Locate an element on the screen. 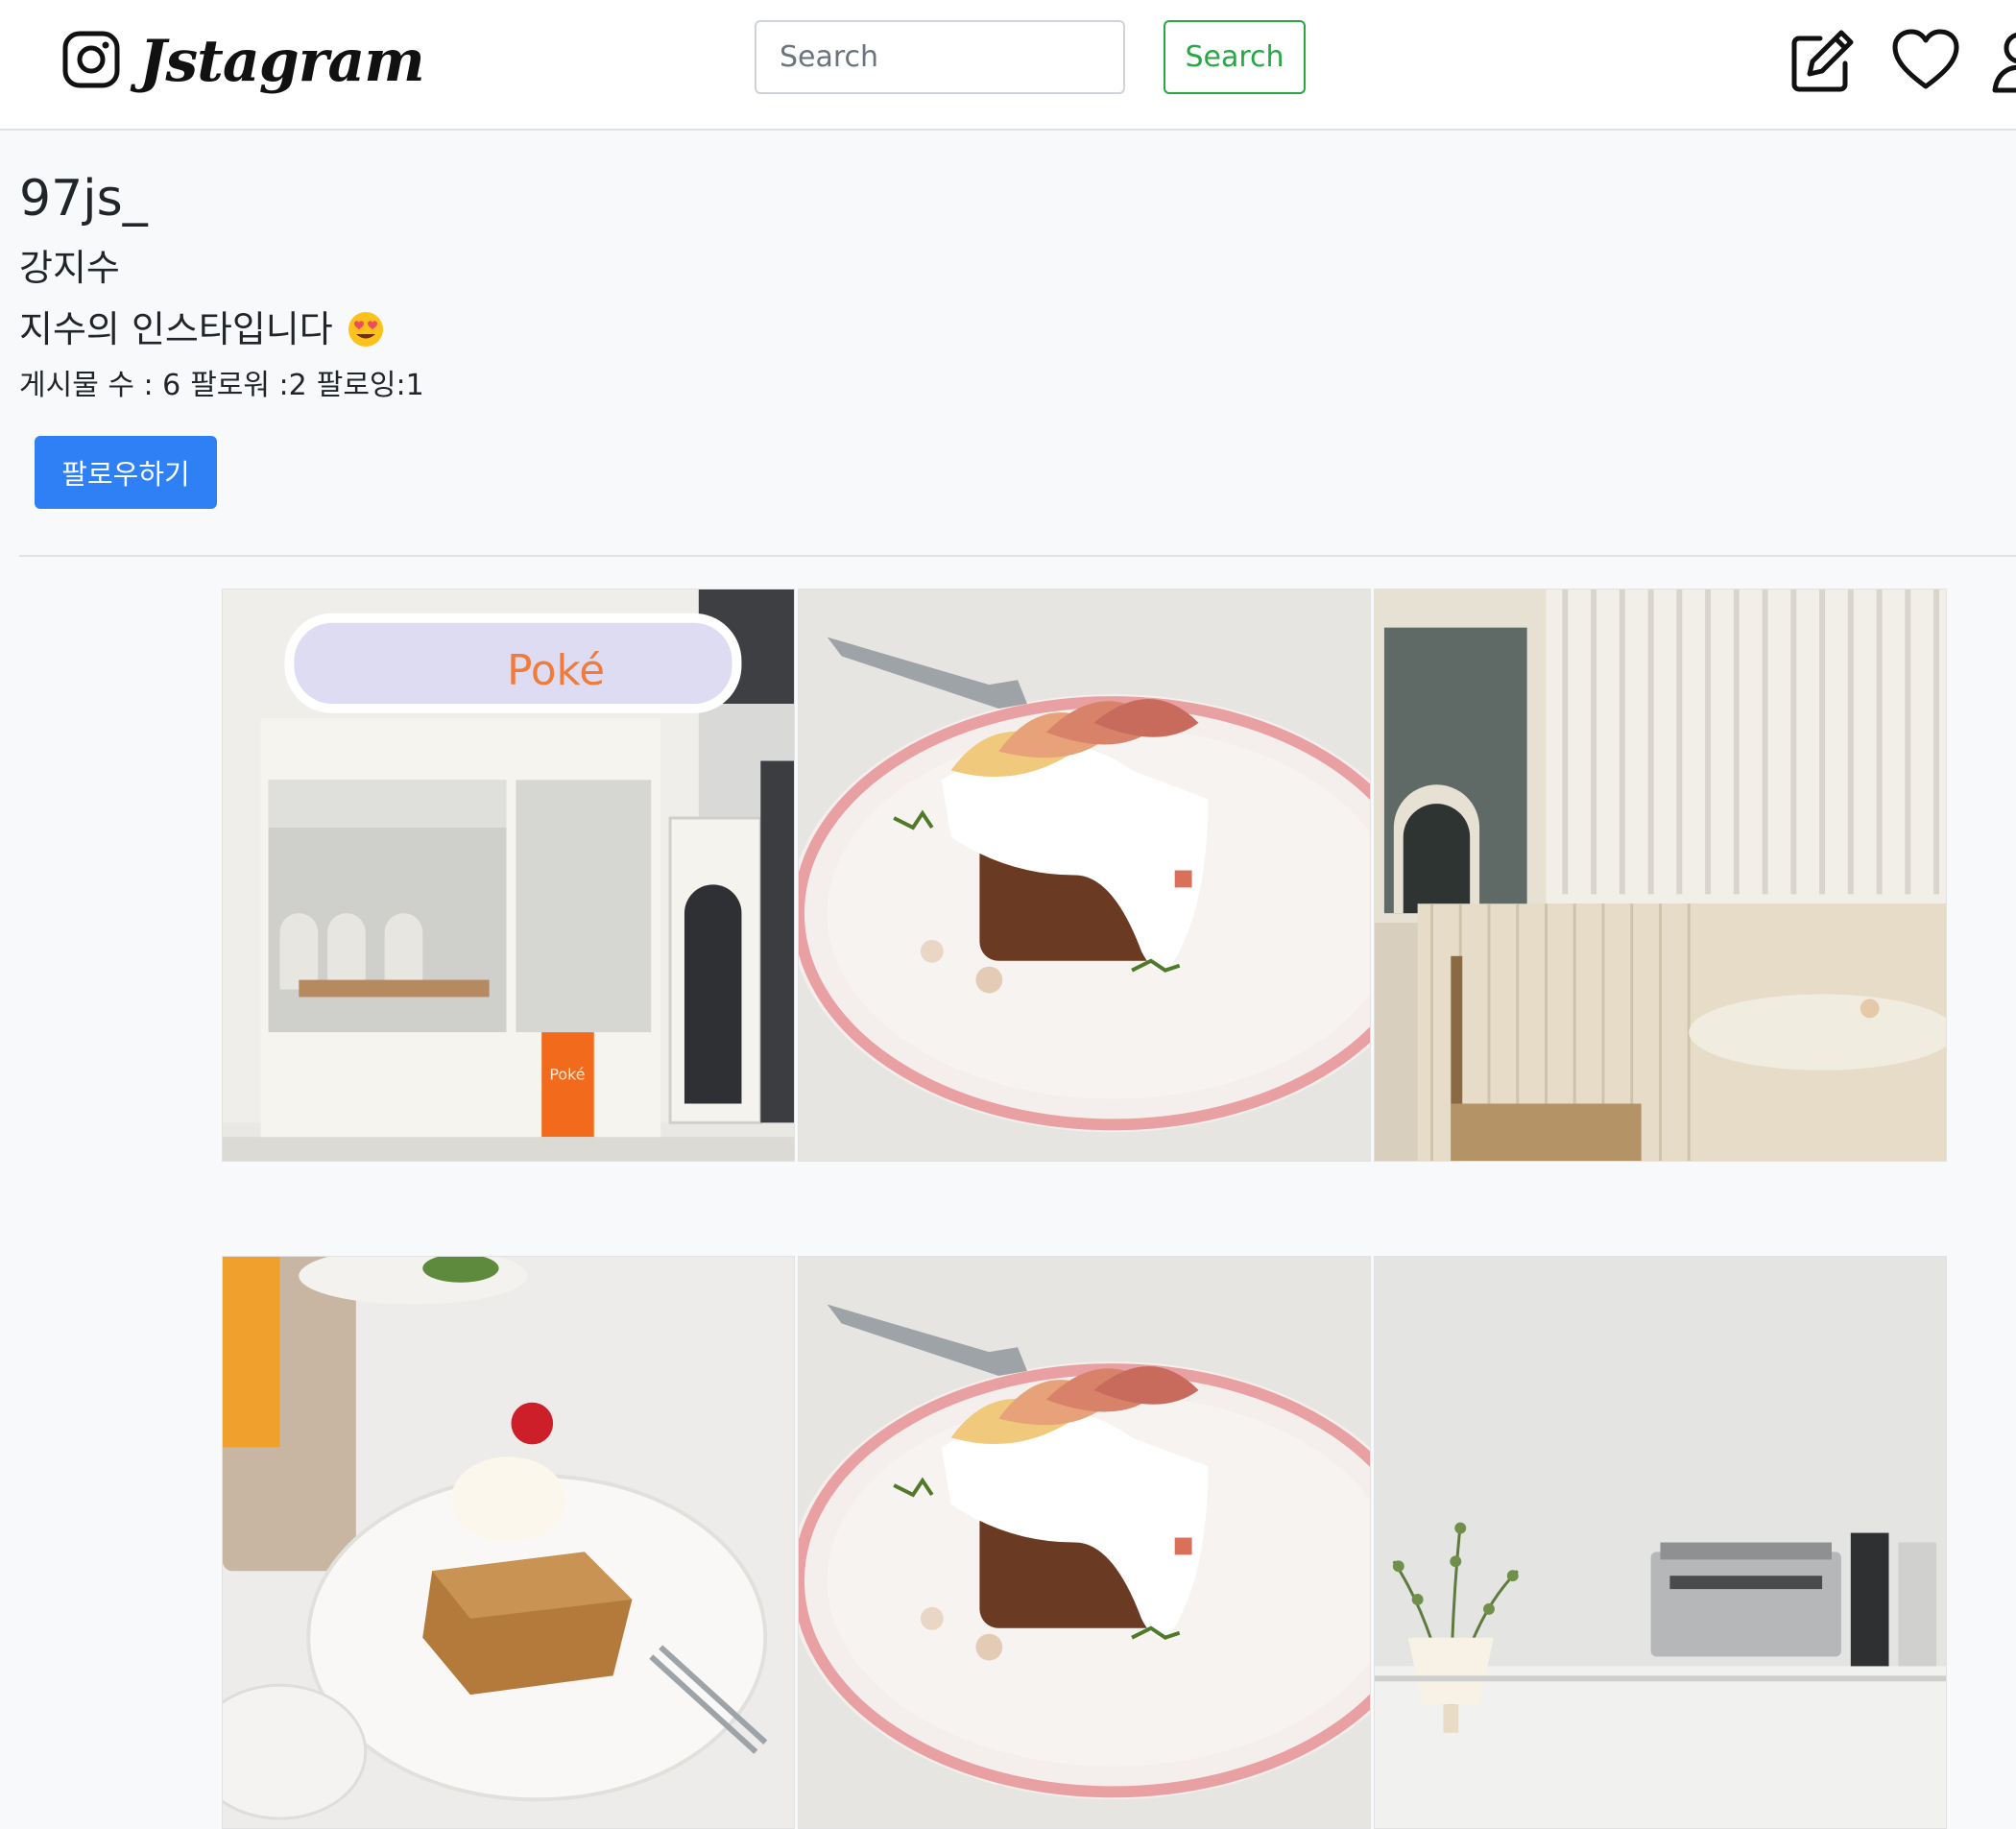 The image size is (2016, 1829). instagram-icon is located at coordinates (91, 59).